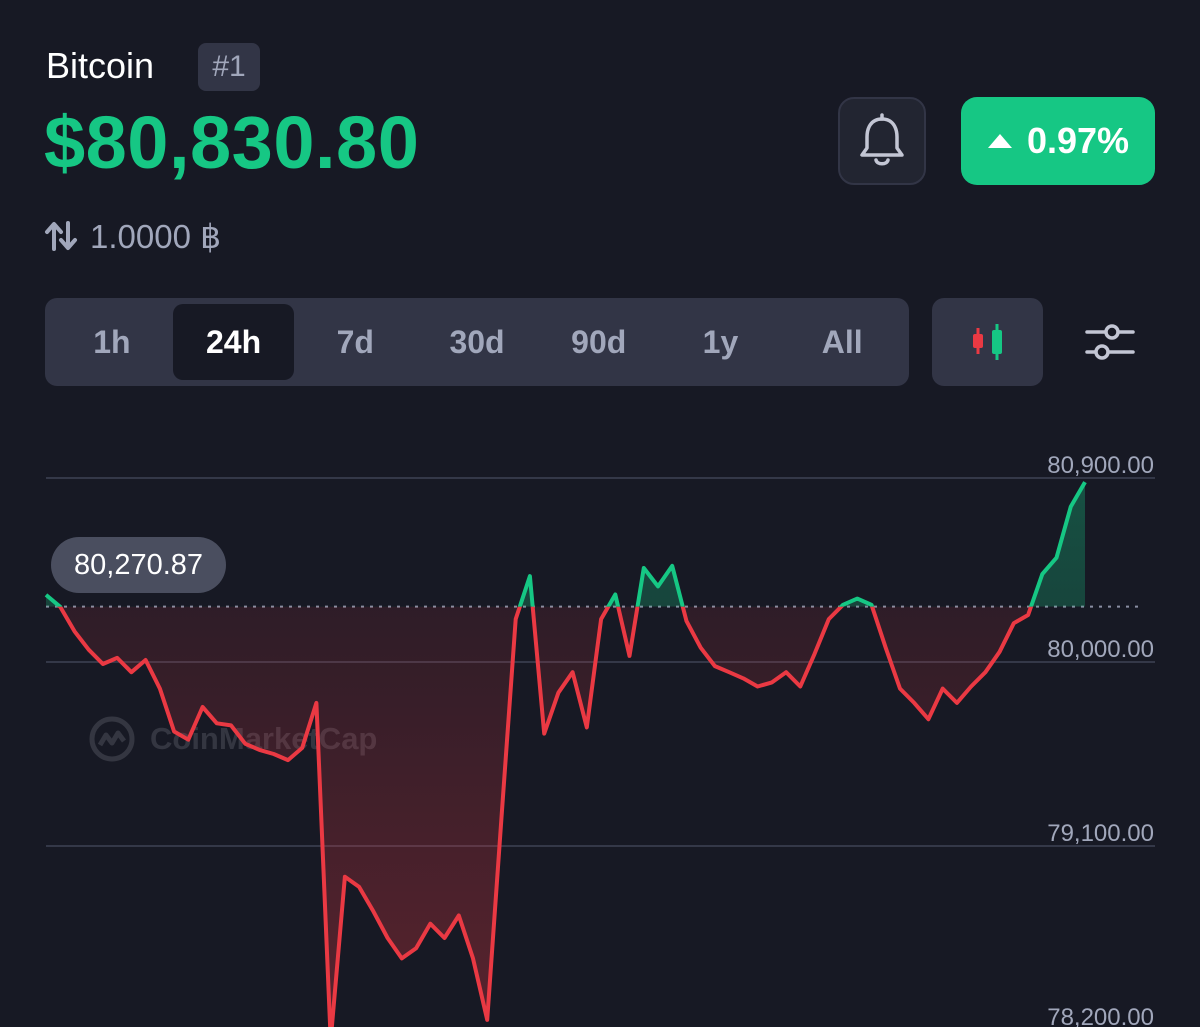 This screenshot has height=1027, width=1200. Describe the element at coordinates (1100, 1015) in the screenshot. I see `y-tick-label: 78,200.00` at that location.